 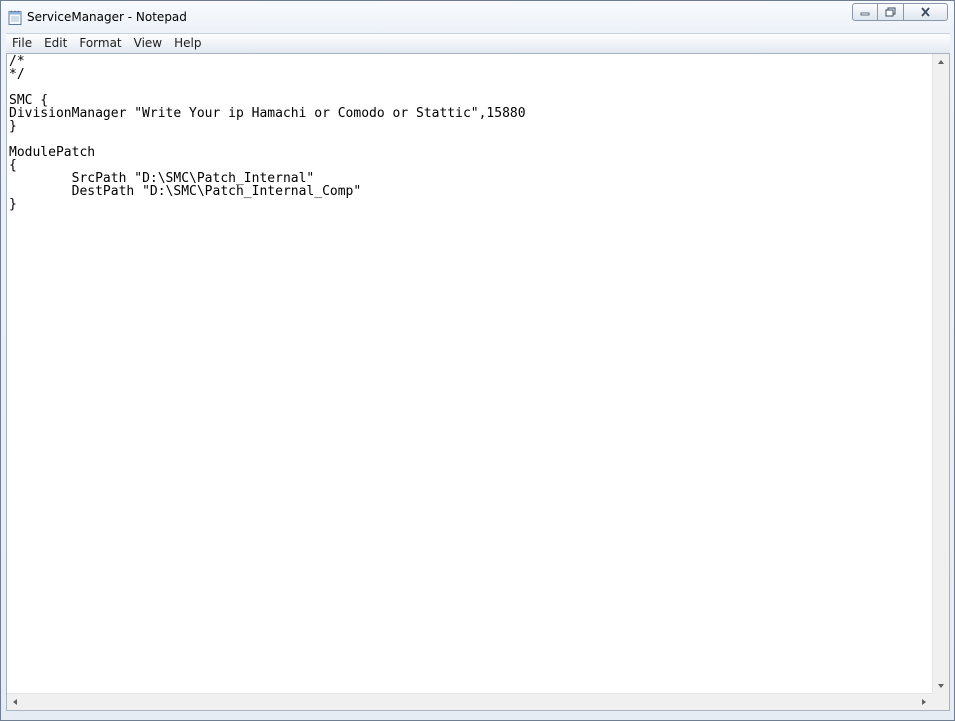 I want to click on close-button, so click(x=926, y=12).